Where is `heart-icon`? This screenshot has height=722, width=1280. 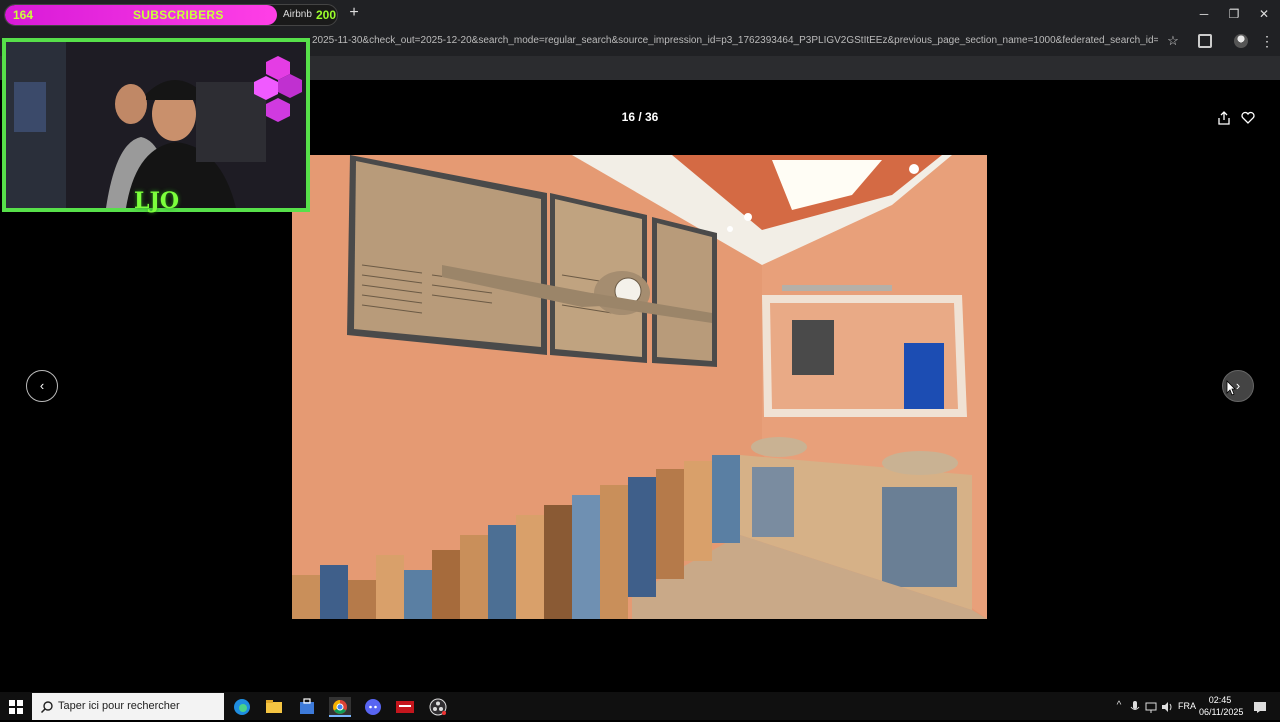
heart-icon is located at coordinates (1248, 118).